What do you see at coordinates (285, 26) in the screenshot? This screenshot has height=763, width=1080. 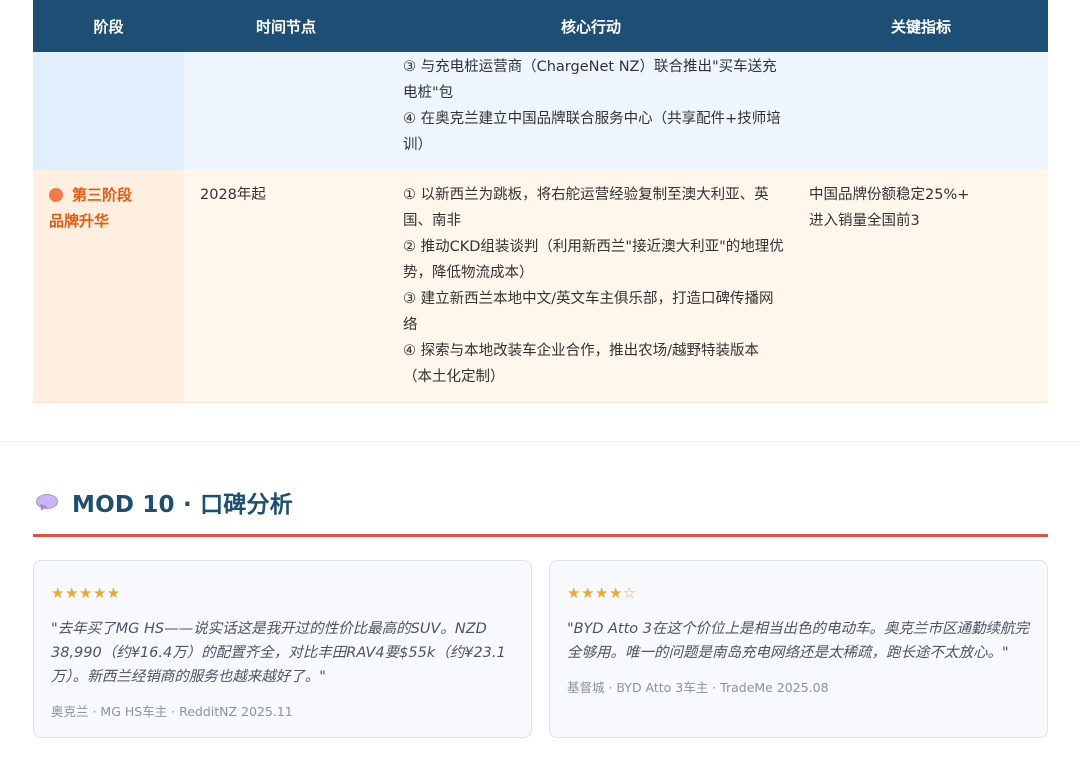 I see `header-time: 时间节点` at bounding box center [285, 26].